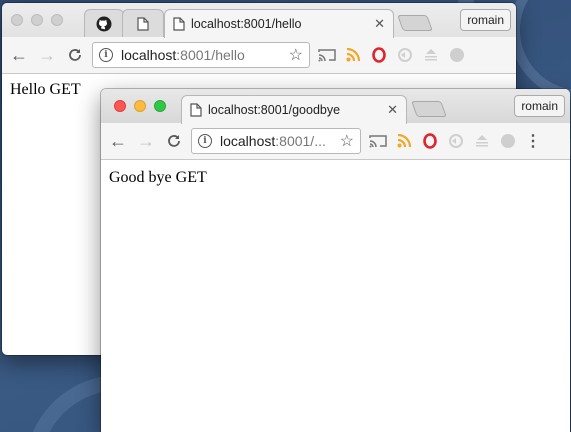 This screenshot has height=432, width=571. I want to click on tab-blank, so click(143, 23).